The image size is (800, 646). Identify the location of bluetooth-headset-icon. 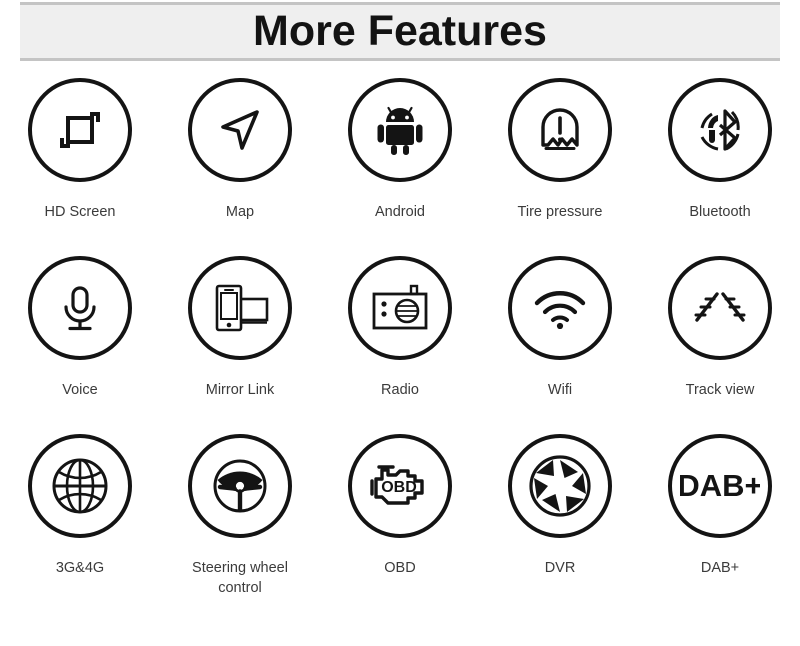
(720, 130).